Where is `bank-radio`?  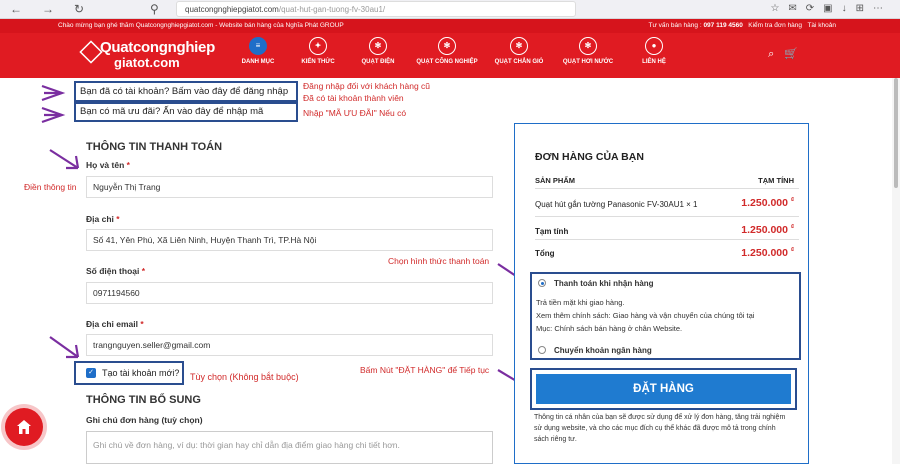
bank-radio is located at coordinates (542, 350).